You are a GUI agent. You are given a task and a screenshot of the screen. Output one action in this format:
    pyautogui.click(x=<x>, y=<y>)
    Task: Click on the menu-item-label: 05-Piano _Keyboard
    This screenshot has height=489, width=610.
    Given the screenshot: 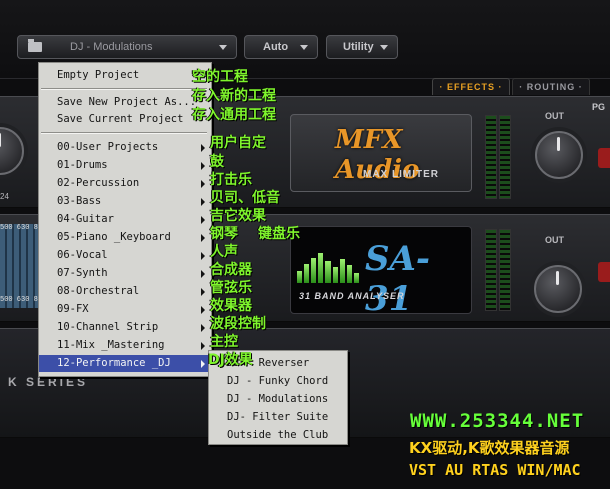 What is the action you would take?
    pyautogui.click(x=114, y=237)
    